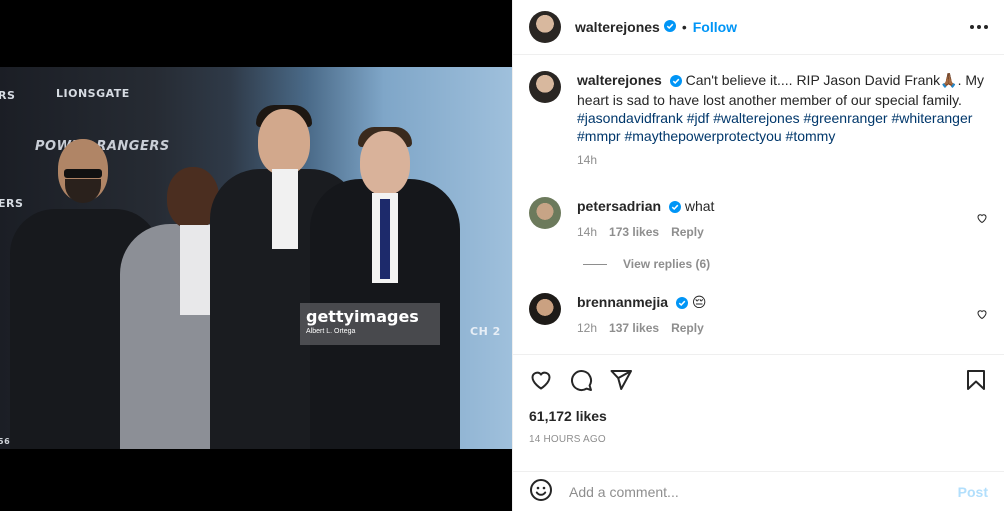  I want to click on hashtag-link: #tommy, so click(811, 136).